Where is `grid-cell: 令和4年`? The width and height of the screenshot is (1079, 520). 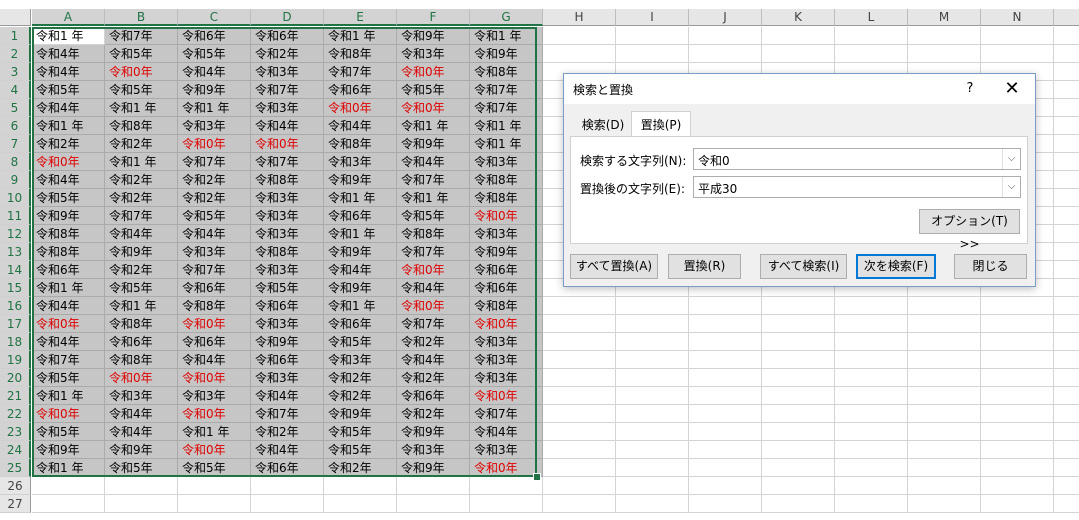
grid-cell: 令和4年 is located at coordinates (68, 72).